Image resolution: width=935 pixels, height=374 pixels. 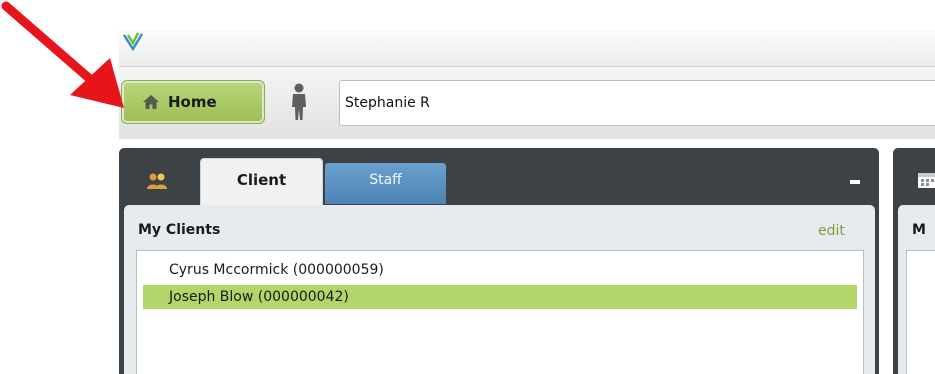 What do you see at coordinates (157, 181) in the screenshot?
I see `clients-group-icon` at bounding box center [157, 181].